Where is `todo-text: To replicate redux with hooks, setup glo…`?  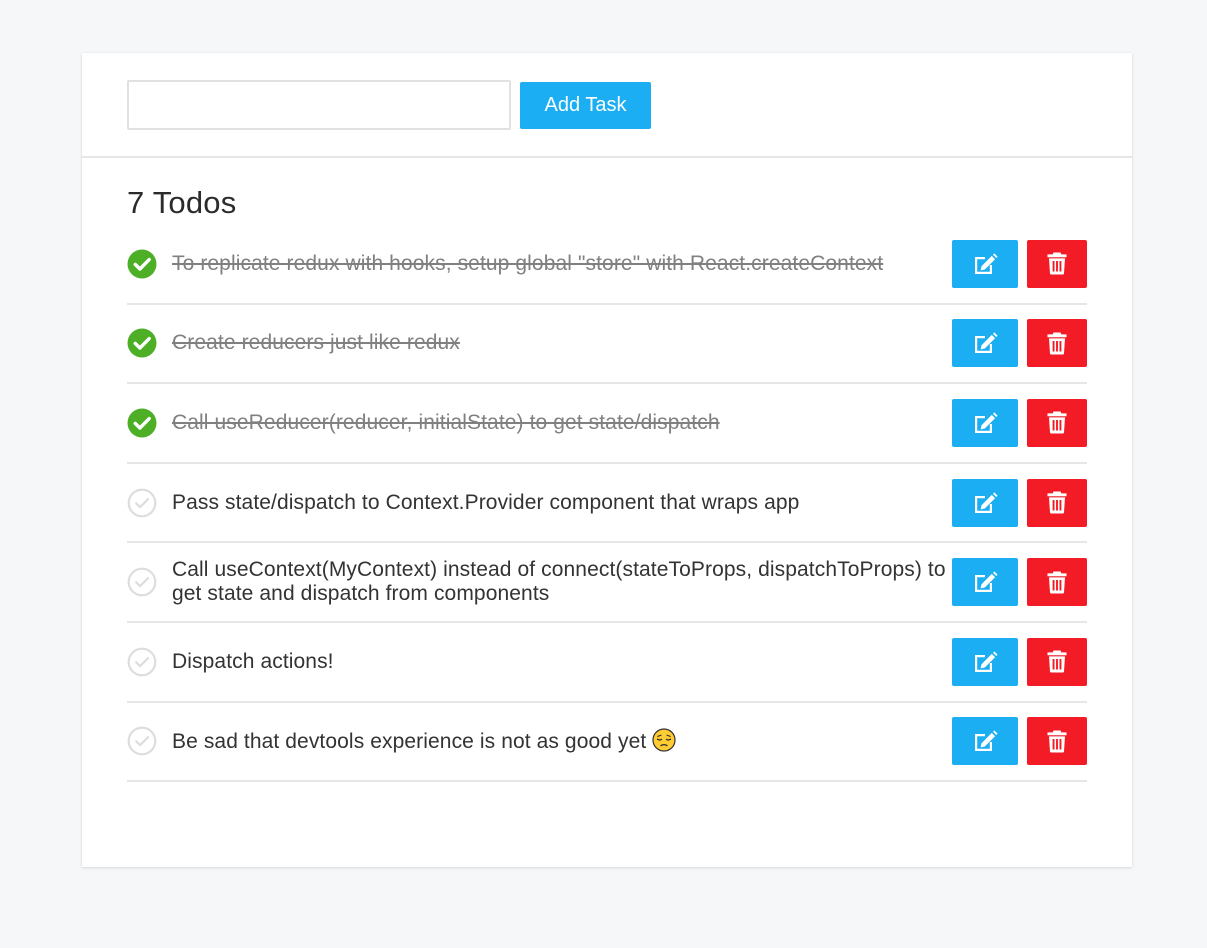 todo-text: To replicate redux with hooks, setup glo… is located at coordinates (559, 264).